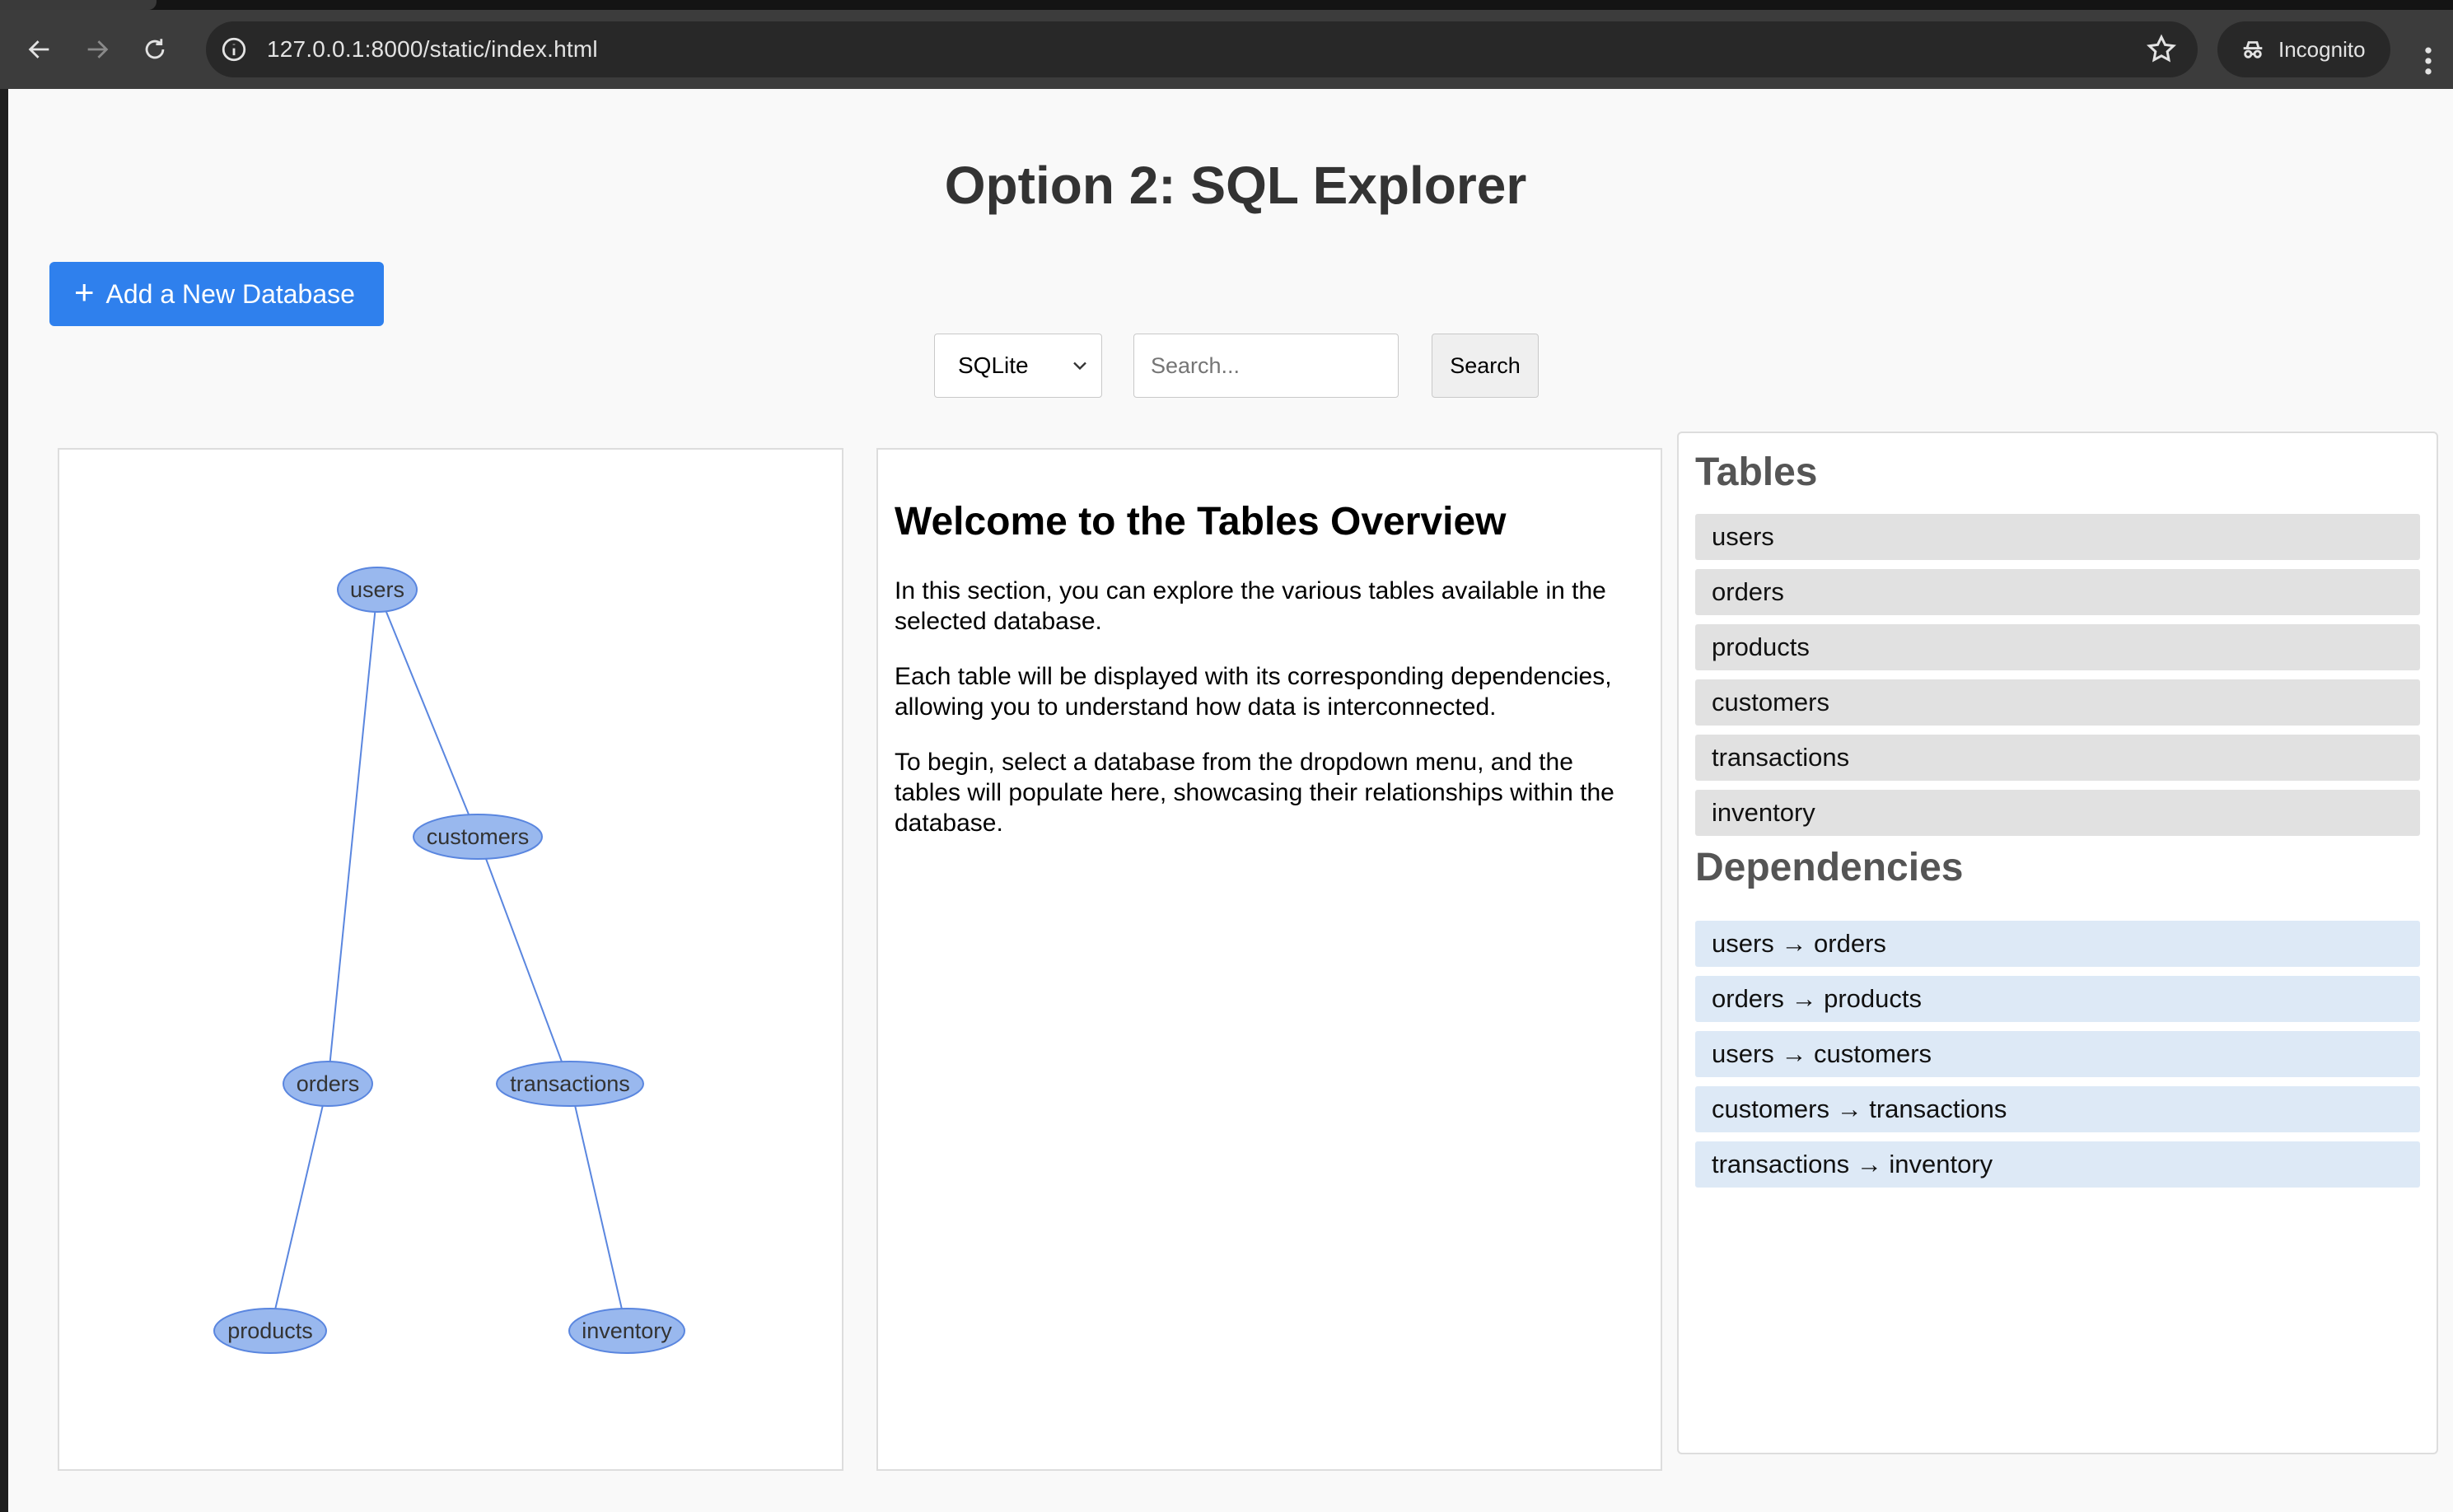  What do you see at coordinates (1235, 185) in the screenshot?
I see `page-title: Option 2: SQL Explorer` at bounding box center [1235, 185].